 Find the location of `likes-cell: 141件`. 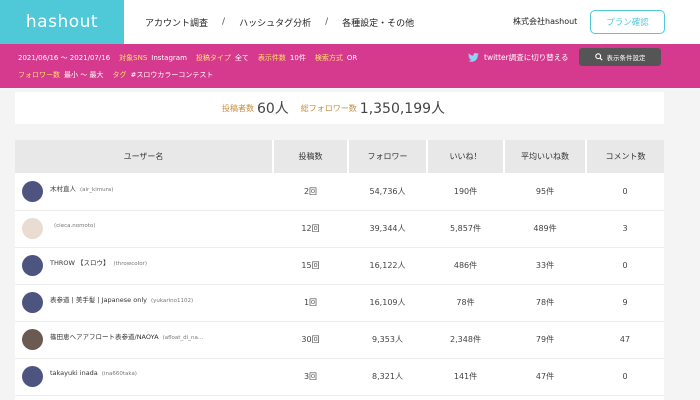

likes-cell: 141件 is located at coordinates (465, 377).